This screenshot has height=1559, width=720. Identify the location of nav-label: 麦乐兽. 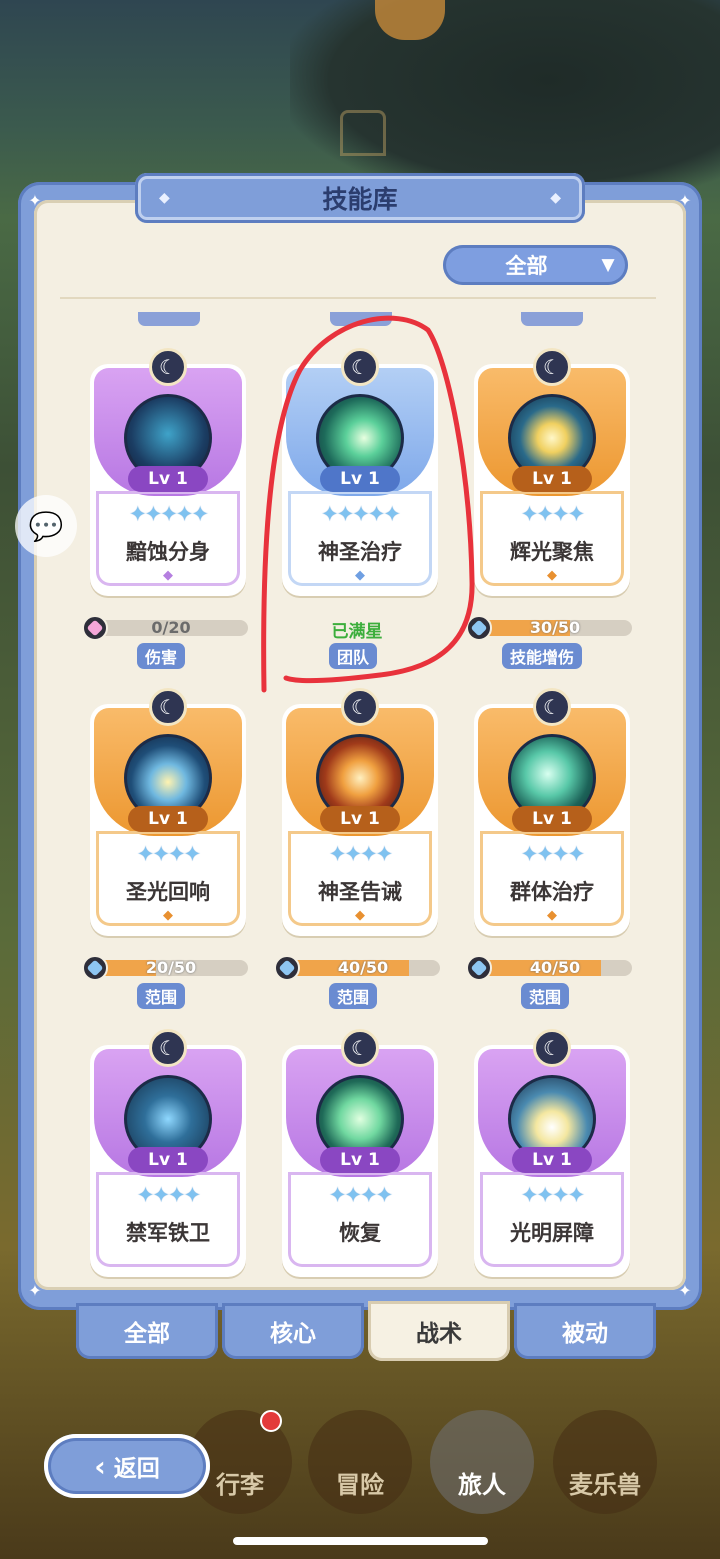
(605, 1485).